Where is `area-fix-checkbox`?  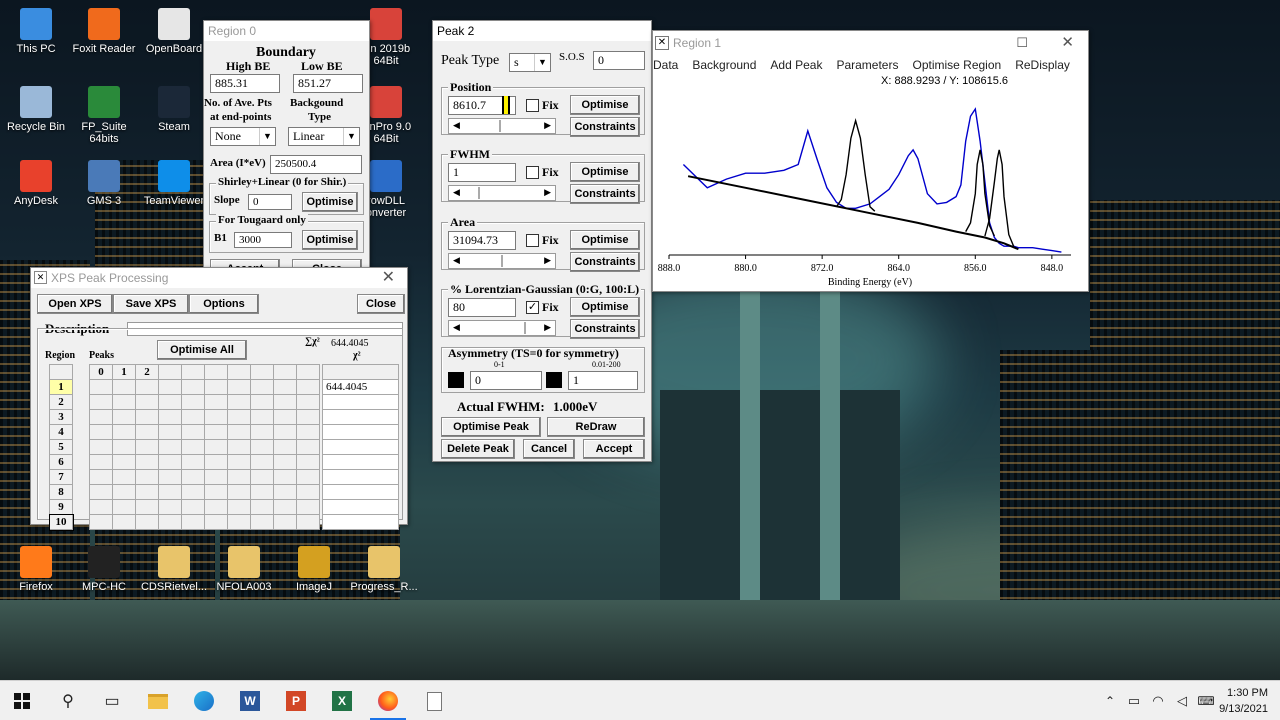 area-fix-checkbox is located at coordinates (532, 240).